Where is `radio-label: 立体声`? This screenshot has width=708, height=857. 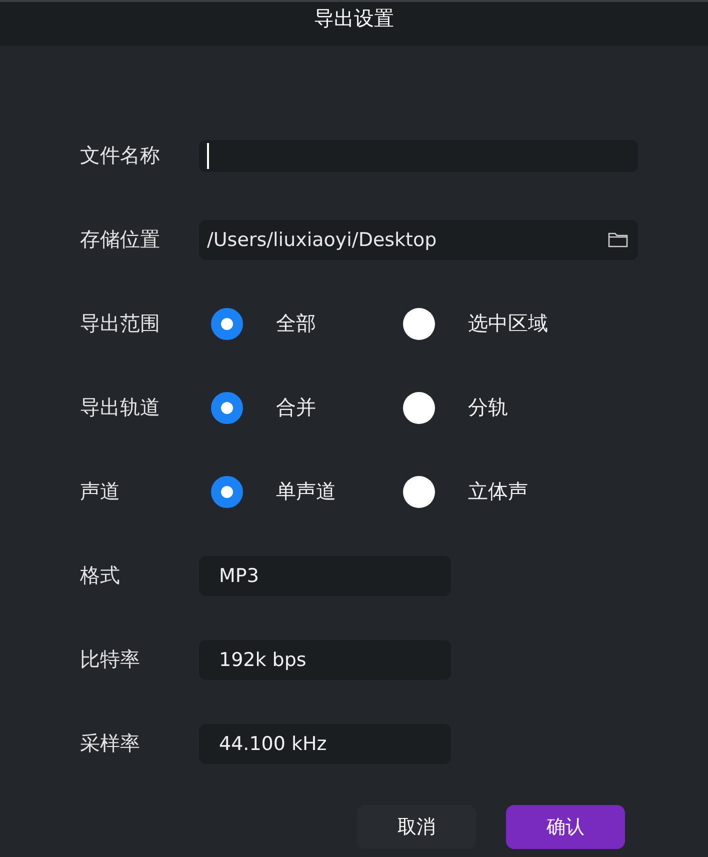 radio-label: 立体声 is located at coordinates (498, 491).